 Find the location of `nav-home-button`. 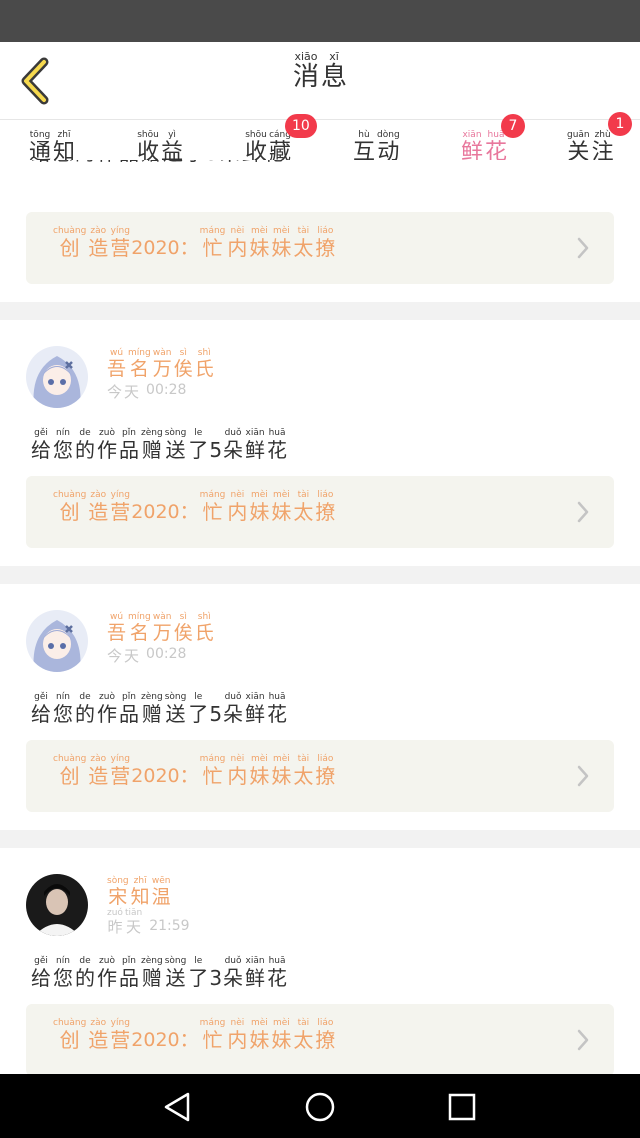

nav-home-button is located at coordinates (320, 1107).